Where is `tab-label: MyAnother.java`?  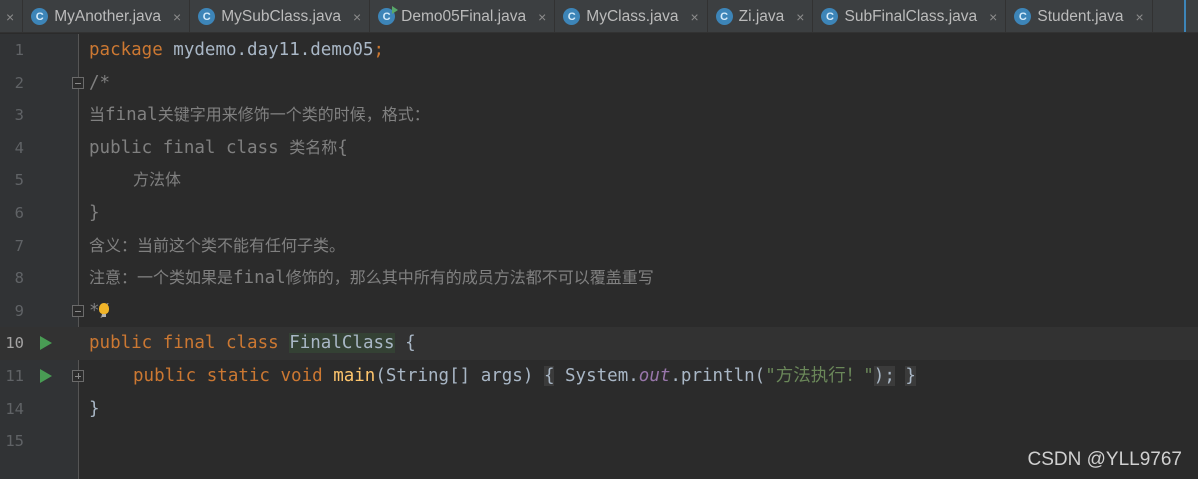
tab-label: MyAnother.java is located at coordinates (108, 16).